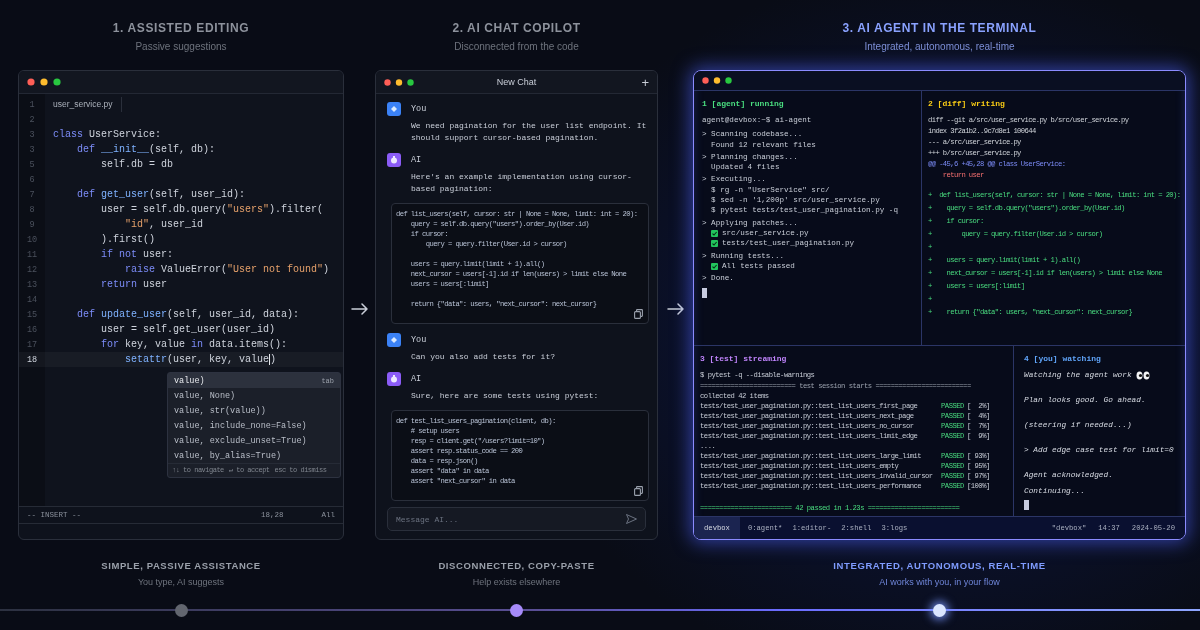  I want to click on line-number: 2, so click(32, 119).